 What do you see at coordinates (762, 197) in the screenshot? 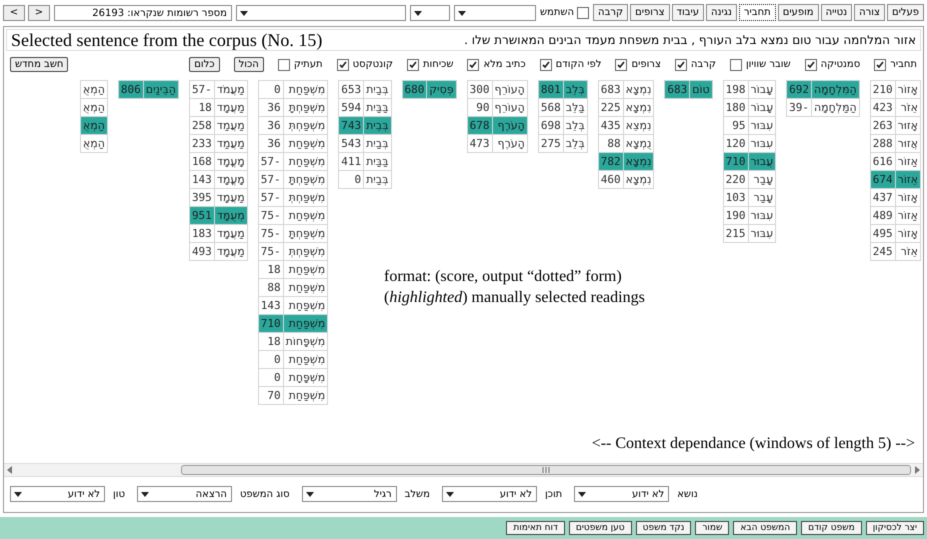
I see `reading-cell: עָבַר` at bounding box center [762, 197].